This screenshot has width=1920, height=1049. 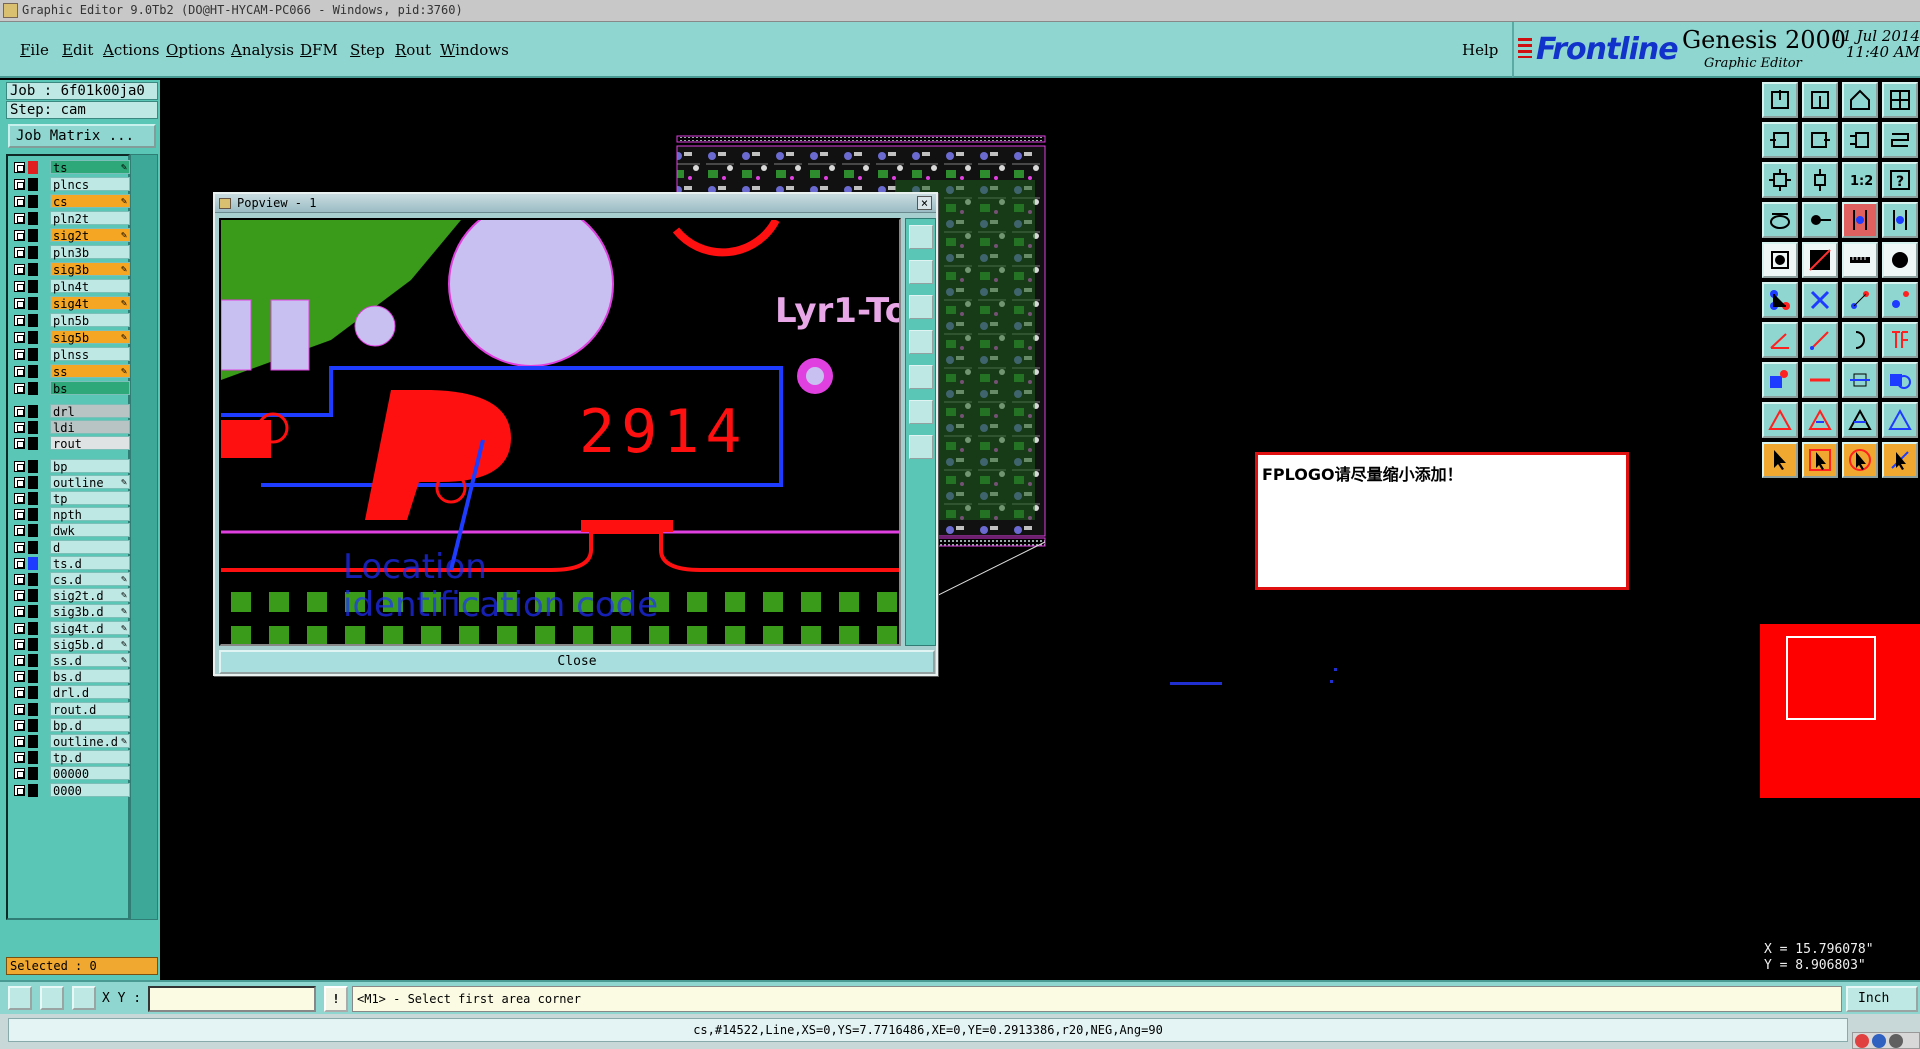 I want to click on tool-select-net-icon, so click(x=1900, y=460).